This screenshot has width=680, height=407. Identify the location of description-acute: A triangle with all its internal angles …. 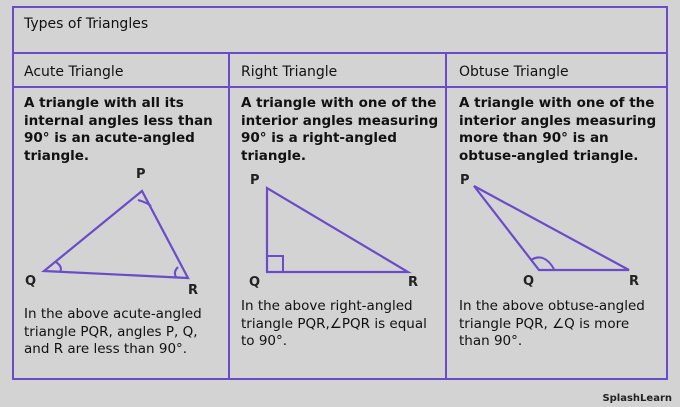
(118, 129).